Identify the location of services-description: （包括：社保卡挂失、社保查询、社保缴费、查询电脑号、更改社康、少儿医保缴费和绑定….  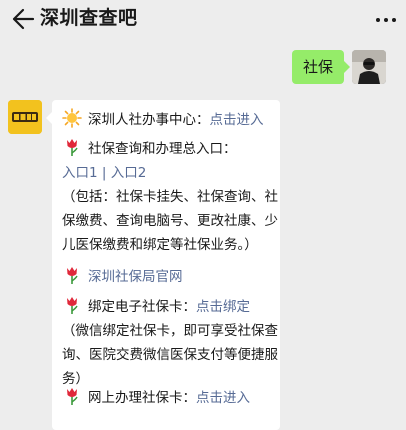
(170, 221).